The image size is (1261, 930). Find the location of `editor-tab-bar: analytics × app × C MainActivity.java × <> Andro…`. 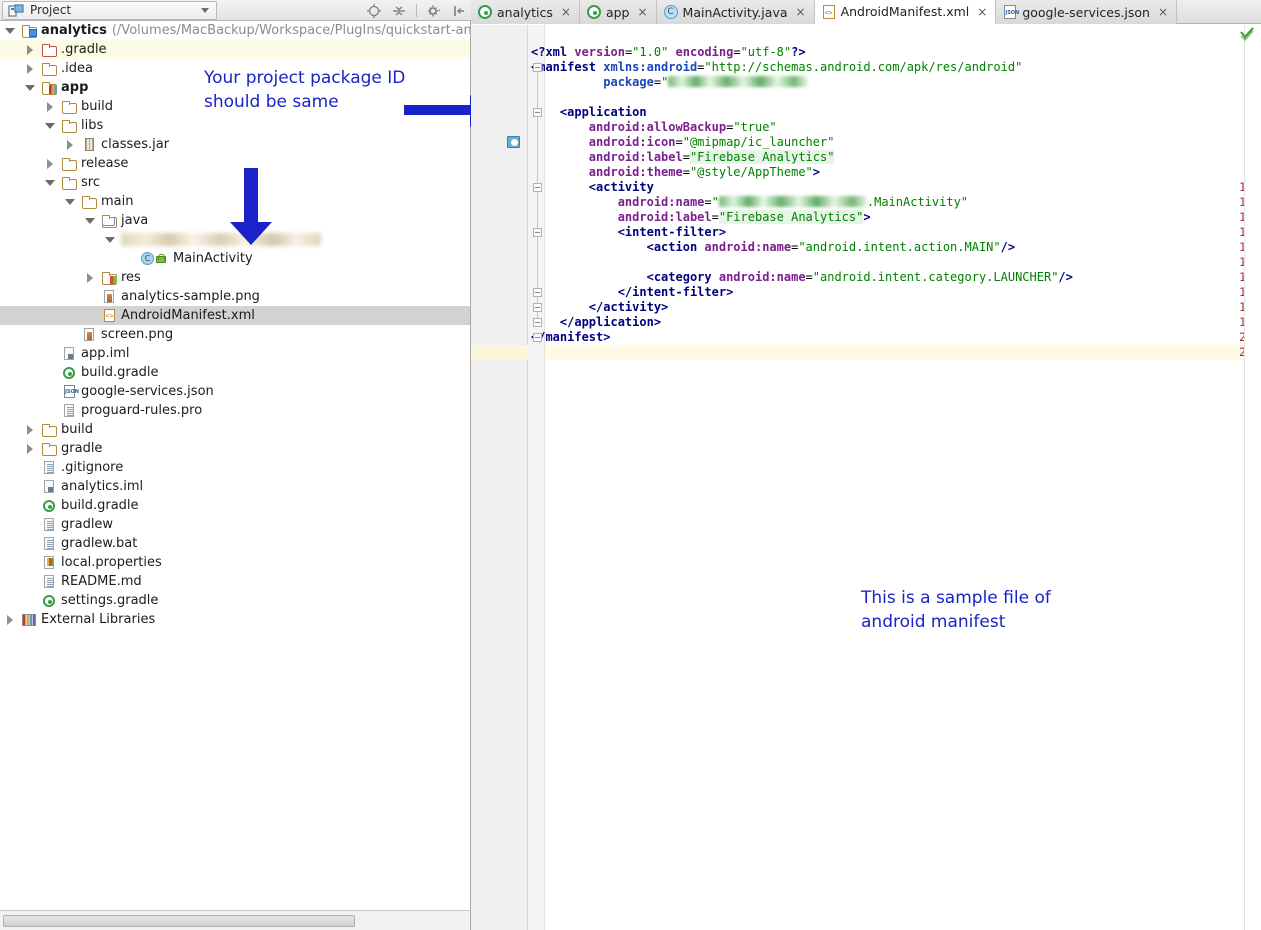

editor-tab-bar: analytics × app × C MainActivity.java × <> Andro… is located at coordinates (866, 12).